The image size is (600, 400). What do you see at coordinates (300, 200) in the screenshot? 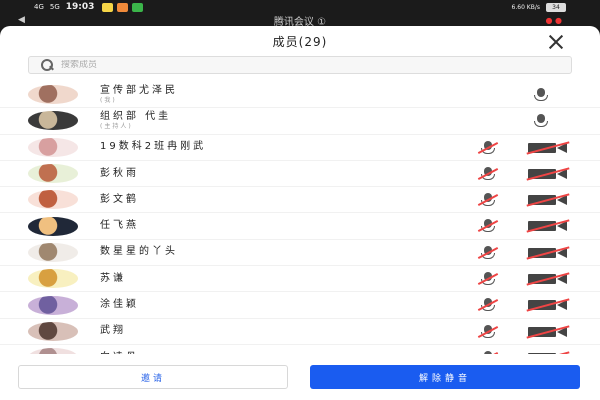
I see `list-item: 彭文鹤` at bounding box center [300, 200].